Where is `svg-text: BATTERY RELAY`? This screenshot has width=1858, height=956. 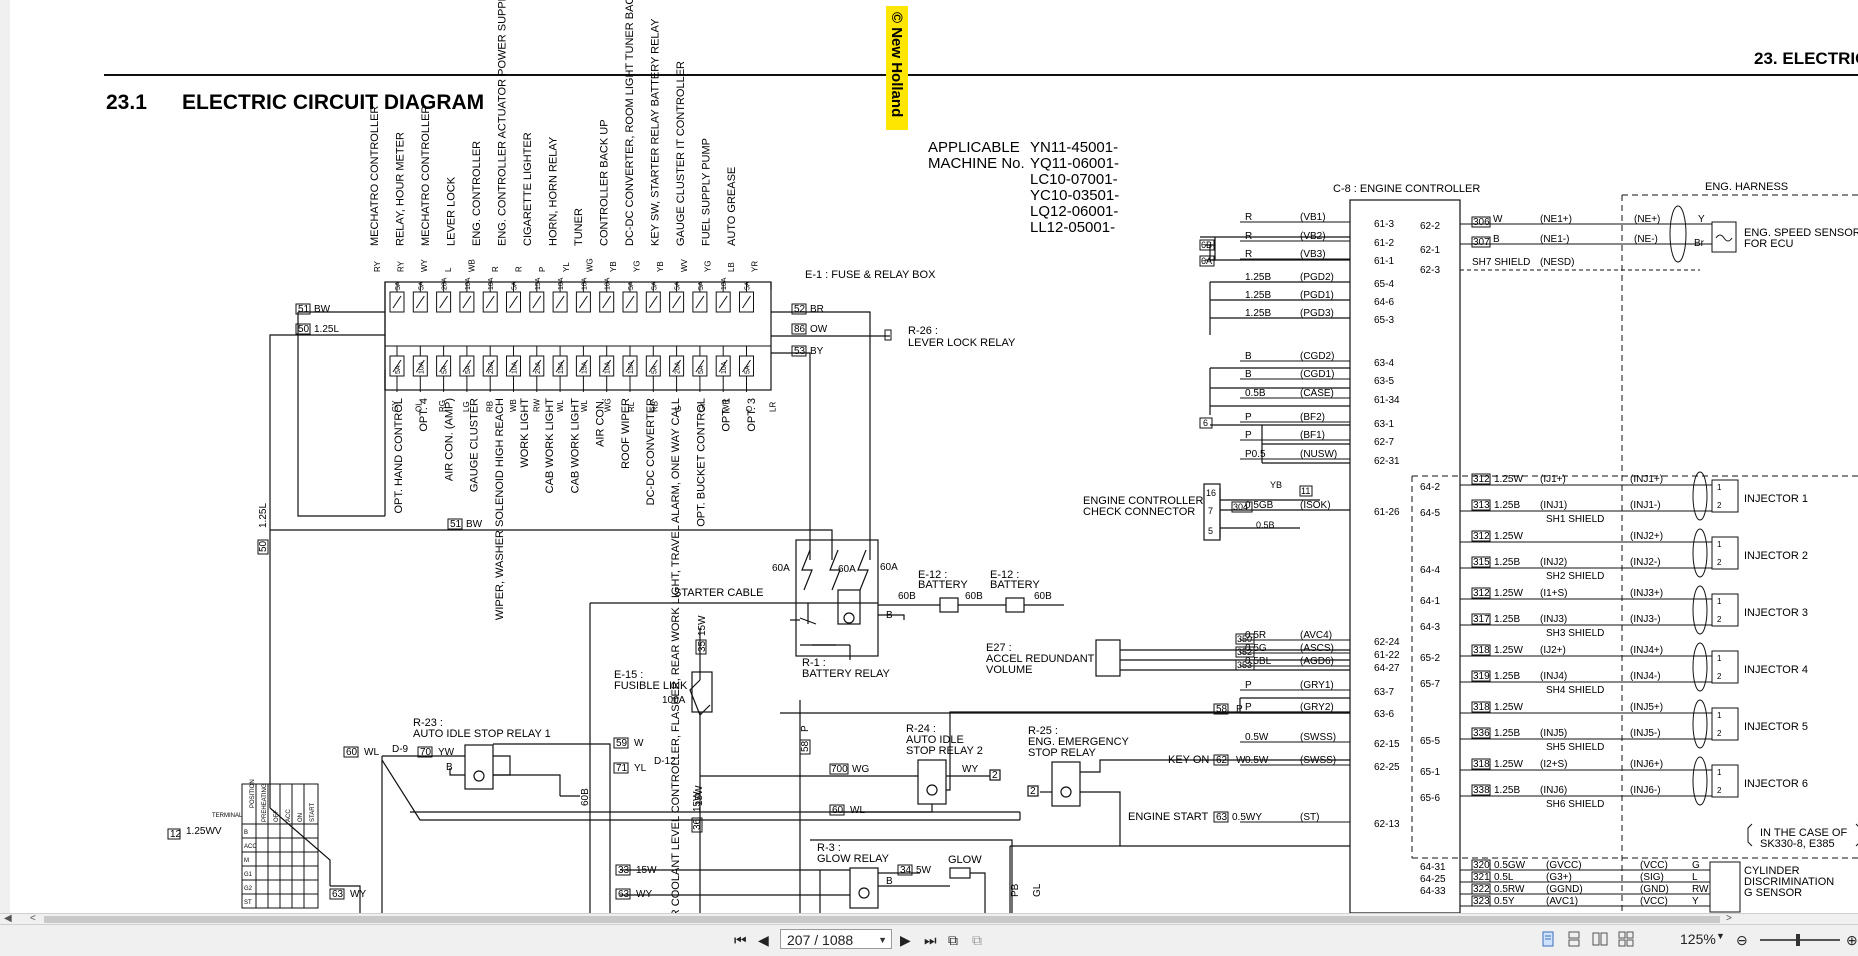
svg-text: BATTERY RELAY is located at coordinates (846, 674).